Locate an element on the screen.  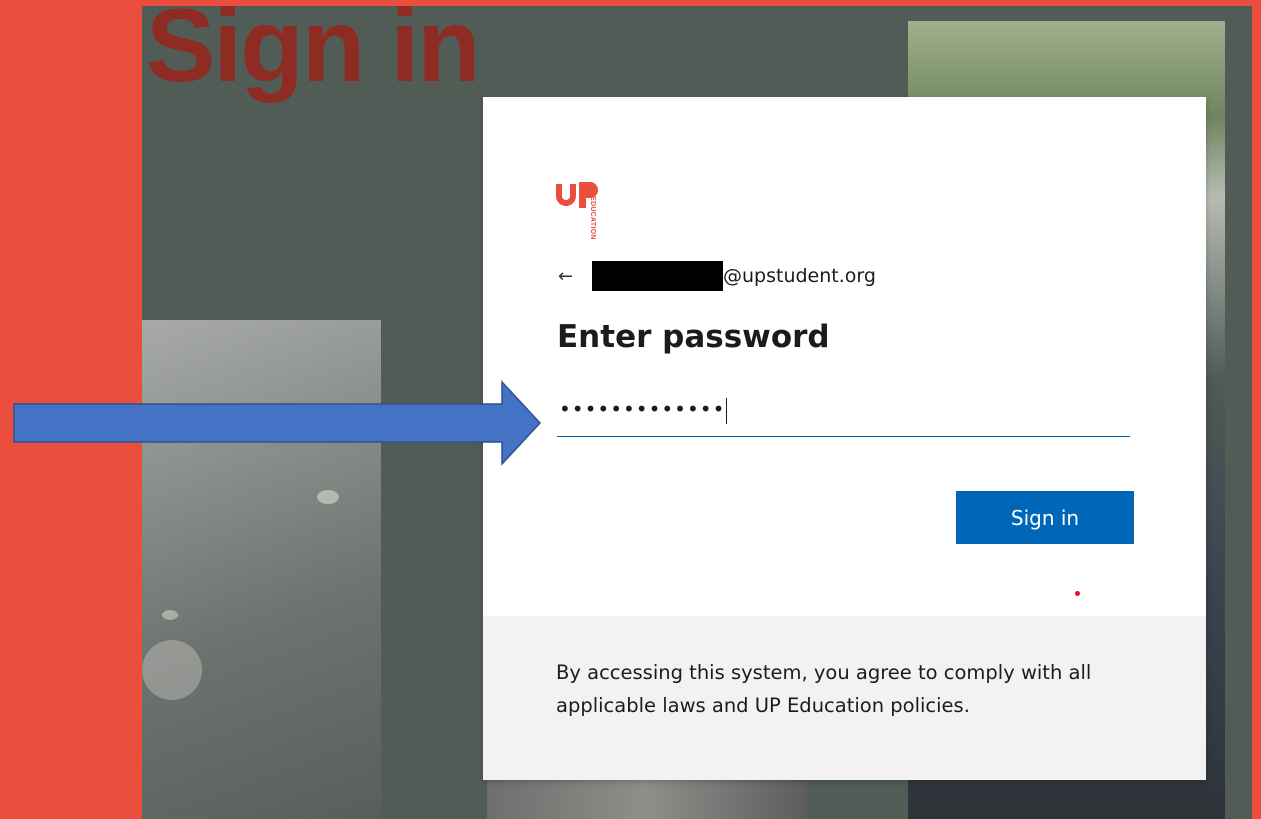
identity-banner: ← @upstudent.org is located at coordinates (717, 276).